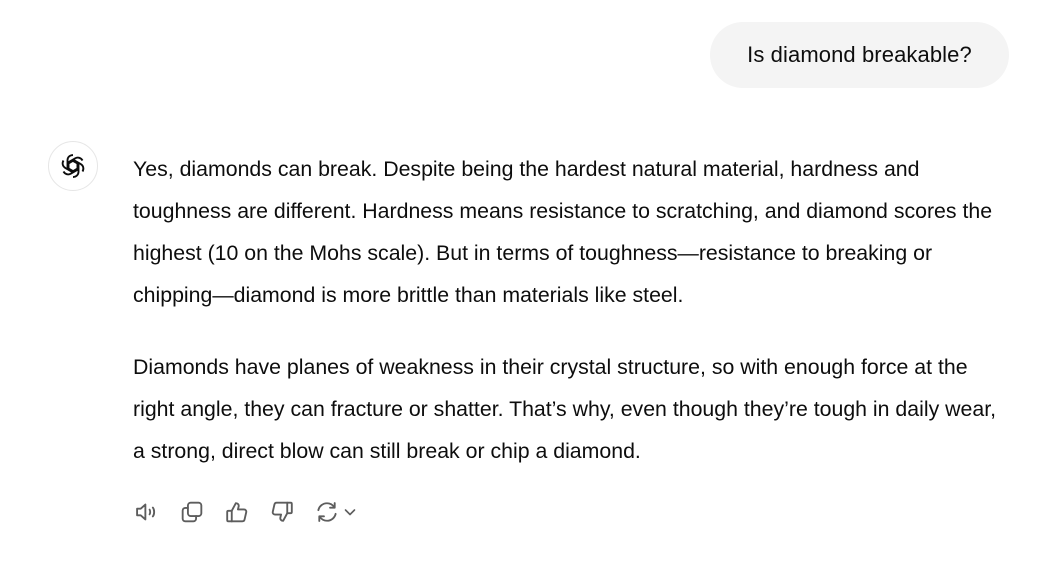 Image resolution: width=1064 pixels, height=575 pixels. I want to click on speaker-icon, so click(146, 512).